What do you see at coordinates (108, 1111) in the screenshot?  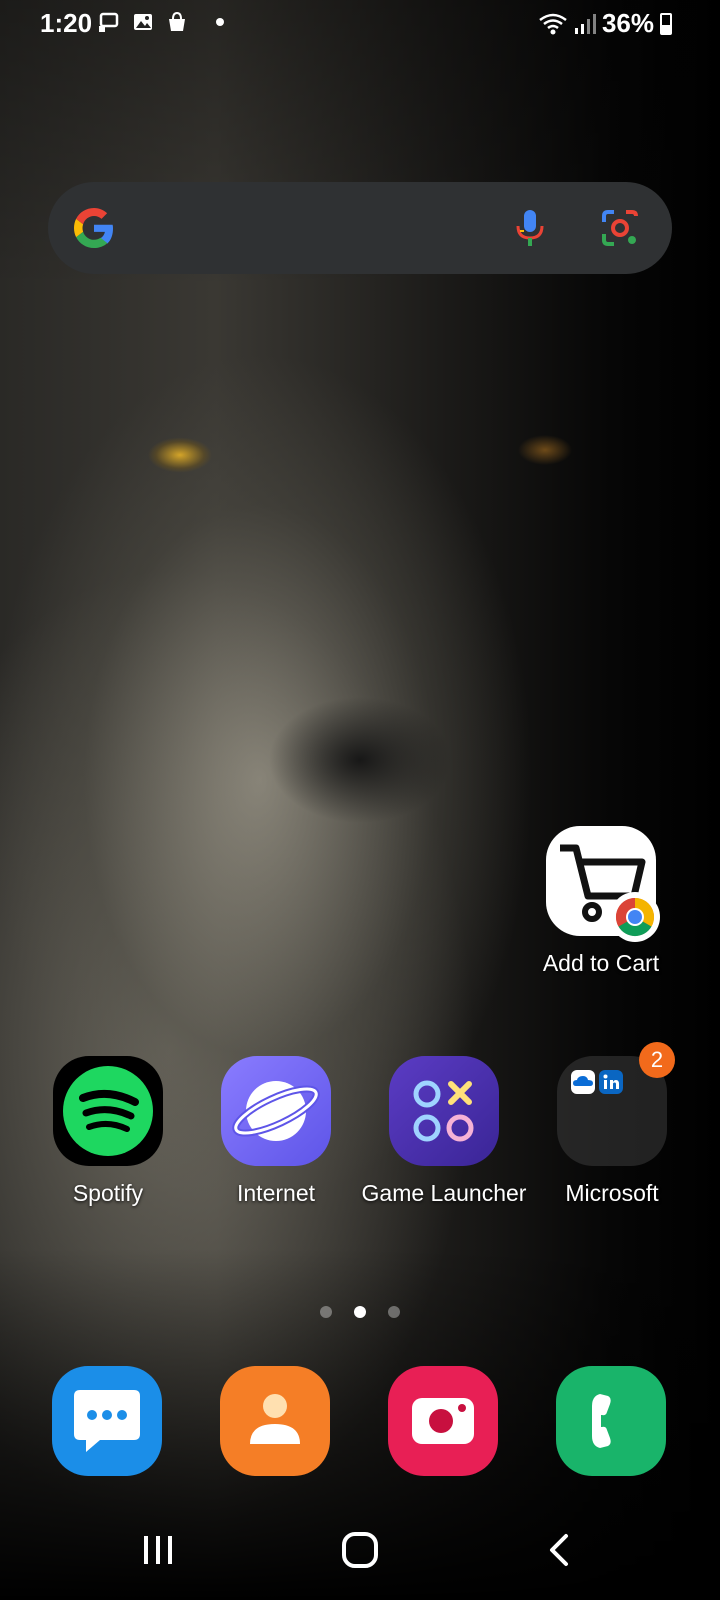 I see `spotify-icon` at bounding box center [108, 1111].